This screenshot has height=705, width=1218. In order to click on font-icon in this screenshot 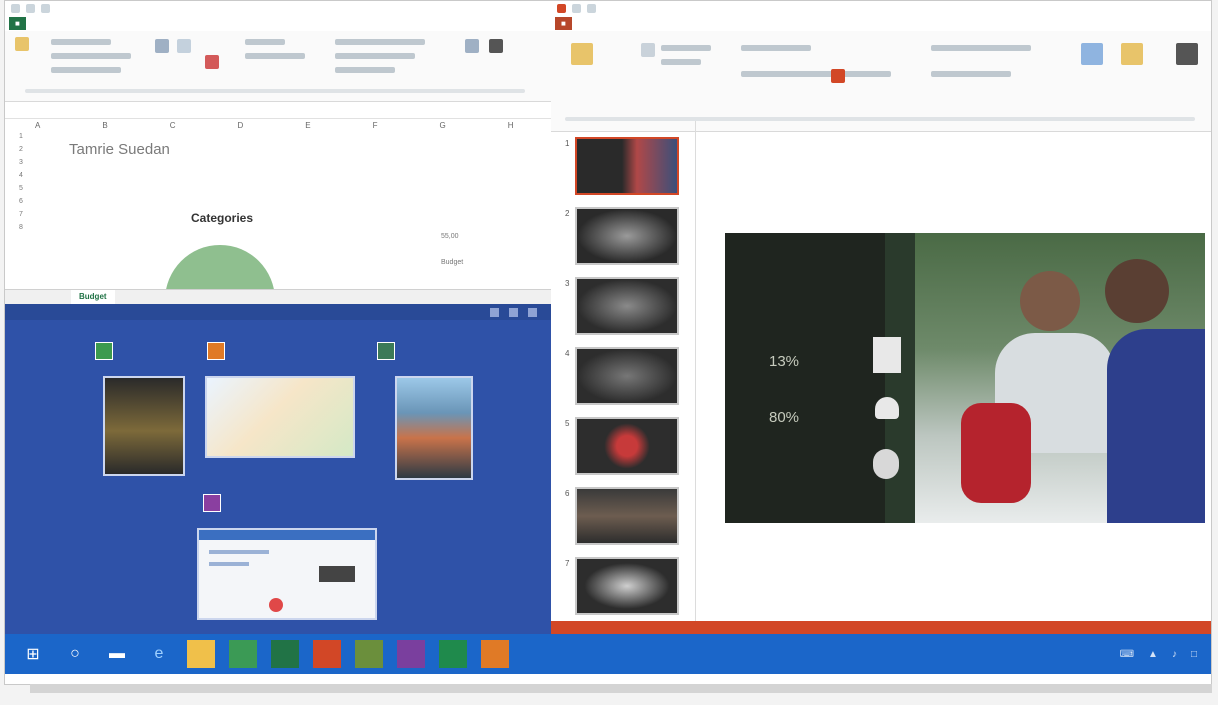, I will do `click(162, 46)`.